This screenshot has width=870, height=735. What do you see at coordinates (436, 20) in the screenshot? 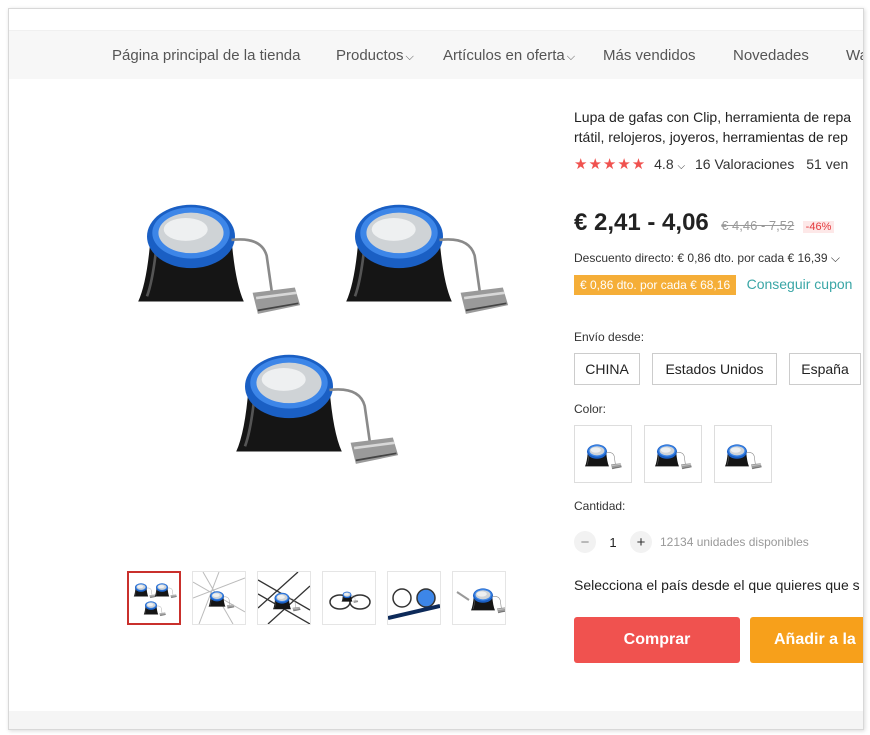
I see `top-strip` at bounding box center [436, 20].